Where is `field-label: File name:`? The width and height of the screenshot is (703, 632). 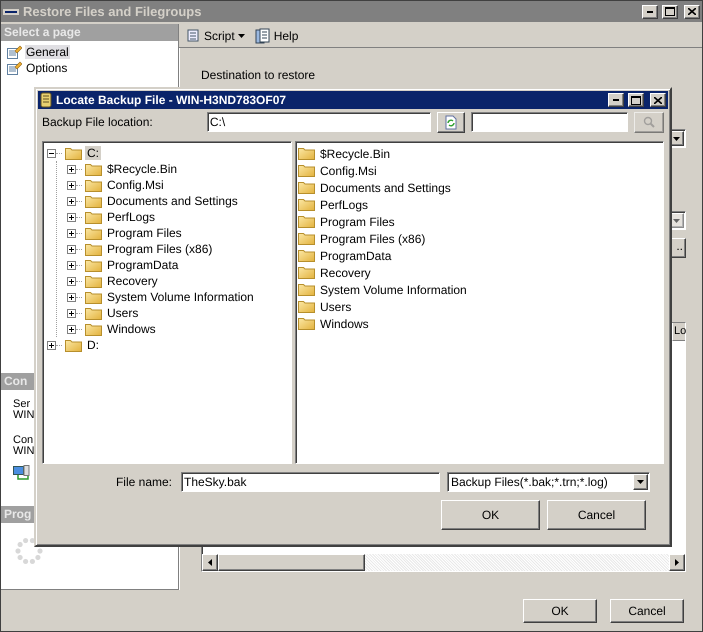
field-label: File name: is located at coordinates (143, 482).